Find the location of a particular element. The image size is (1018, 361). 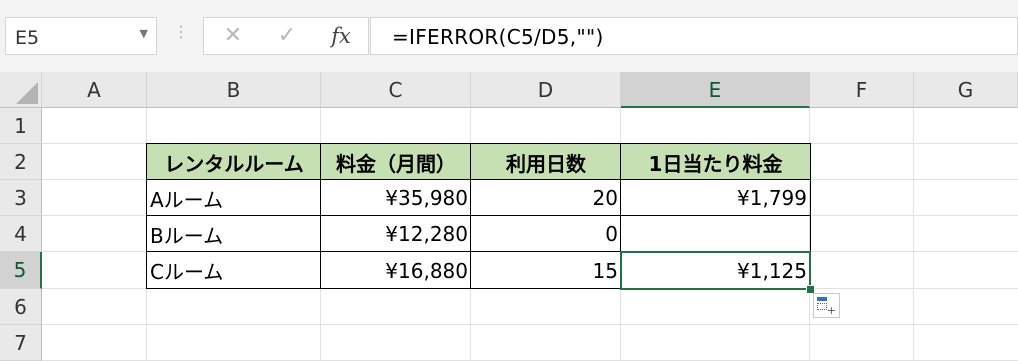

formula-buttons: ✕ ✓ fx is located at coordinates (286, 36).